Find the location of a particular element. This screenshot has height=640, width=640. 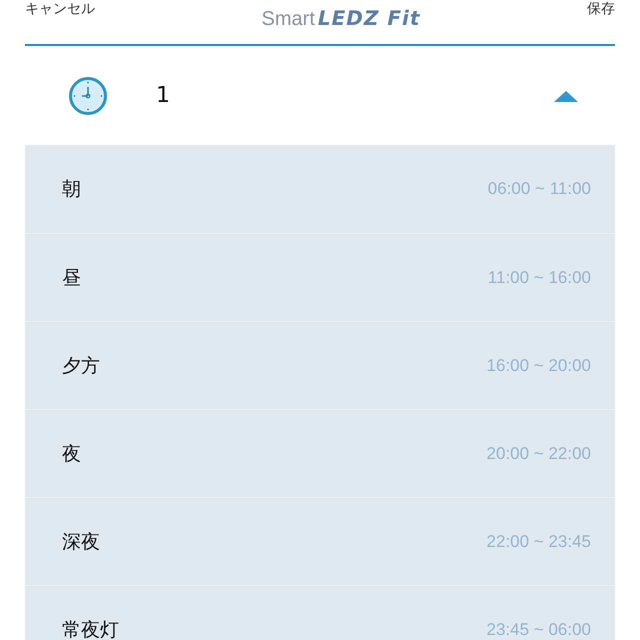

period-name: 深夜 is located at coordinates (81, 542).